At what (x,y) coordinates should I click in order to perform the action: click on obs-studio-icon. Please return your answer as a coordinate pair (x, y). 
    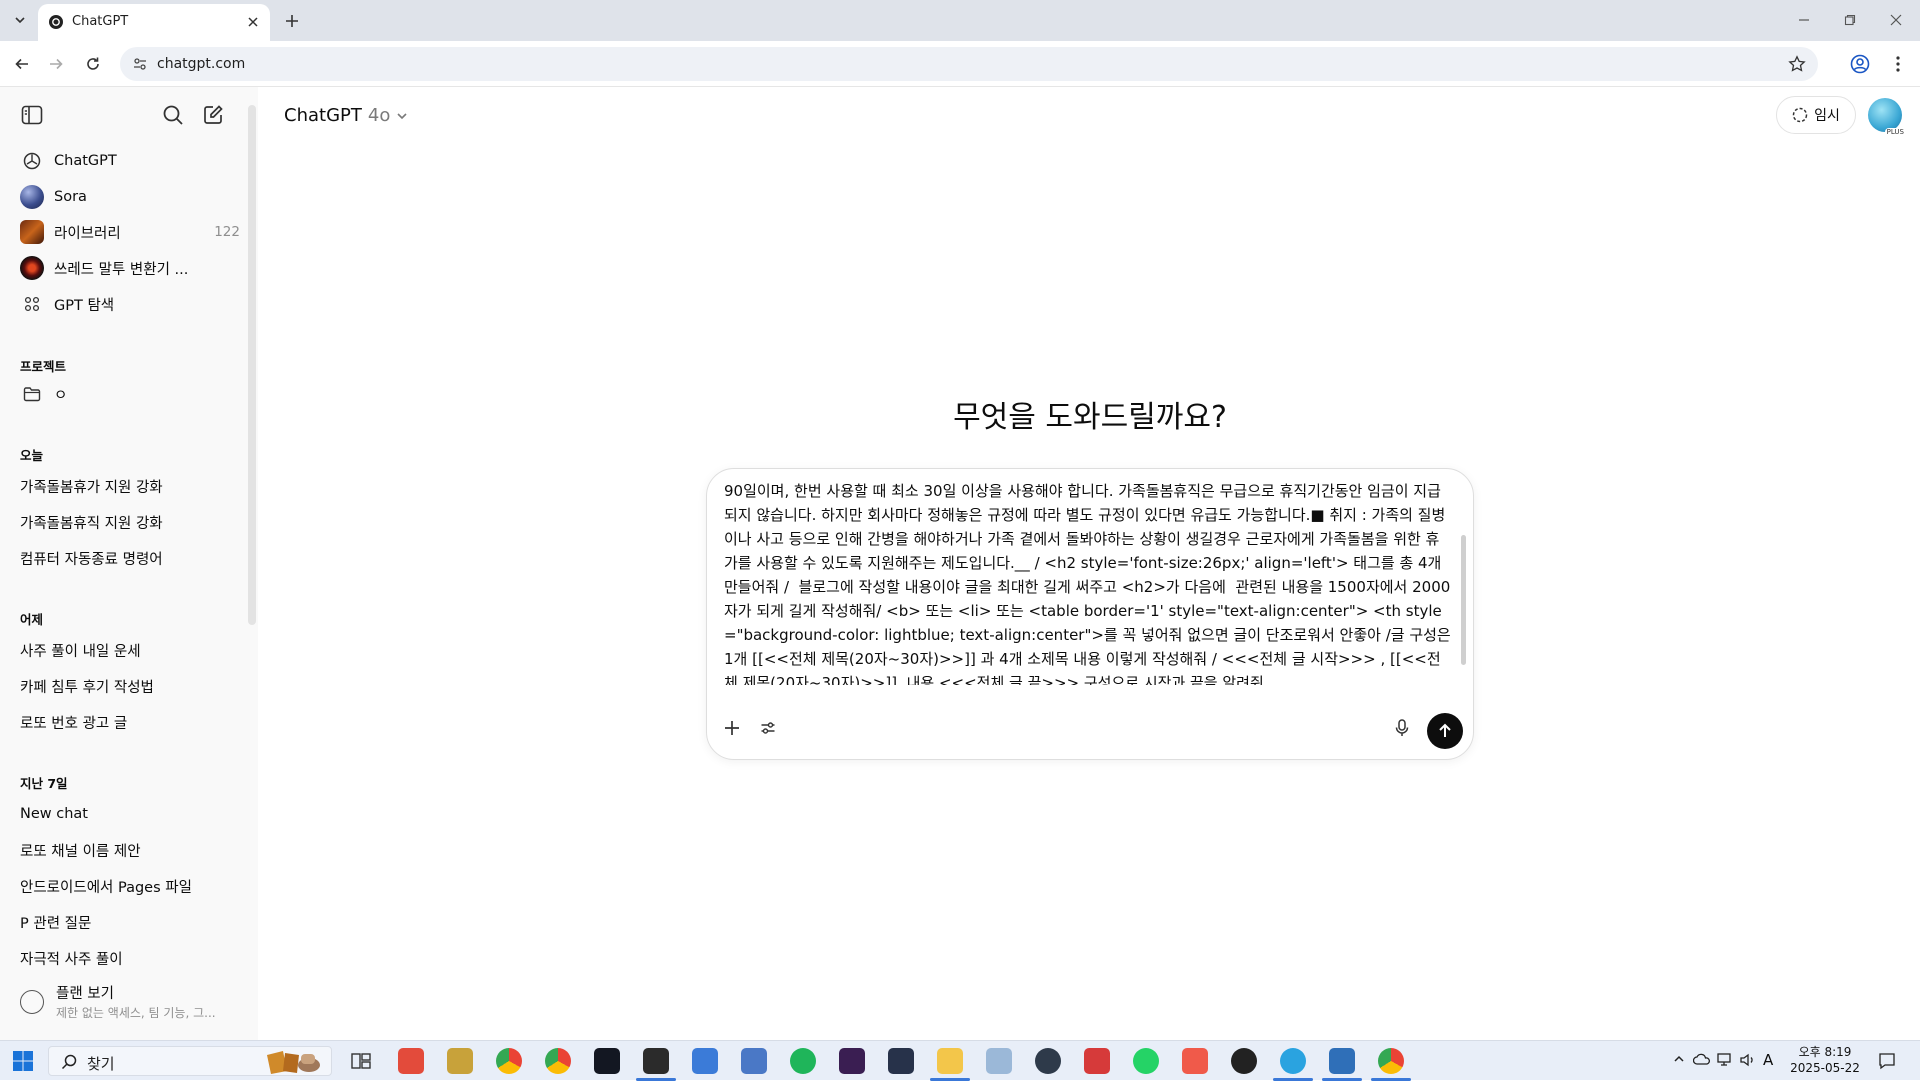
    Looking at the image, I should click on (1244, 1061).